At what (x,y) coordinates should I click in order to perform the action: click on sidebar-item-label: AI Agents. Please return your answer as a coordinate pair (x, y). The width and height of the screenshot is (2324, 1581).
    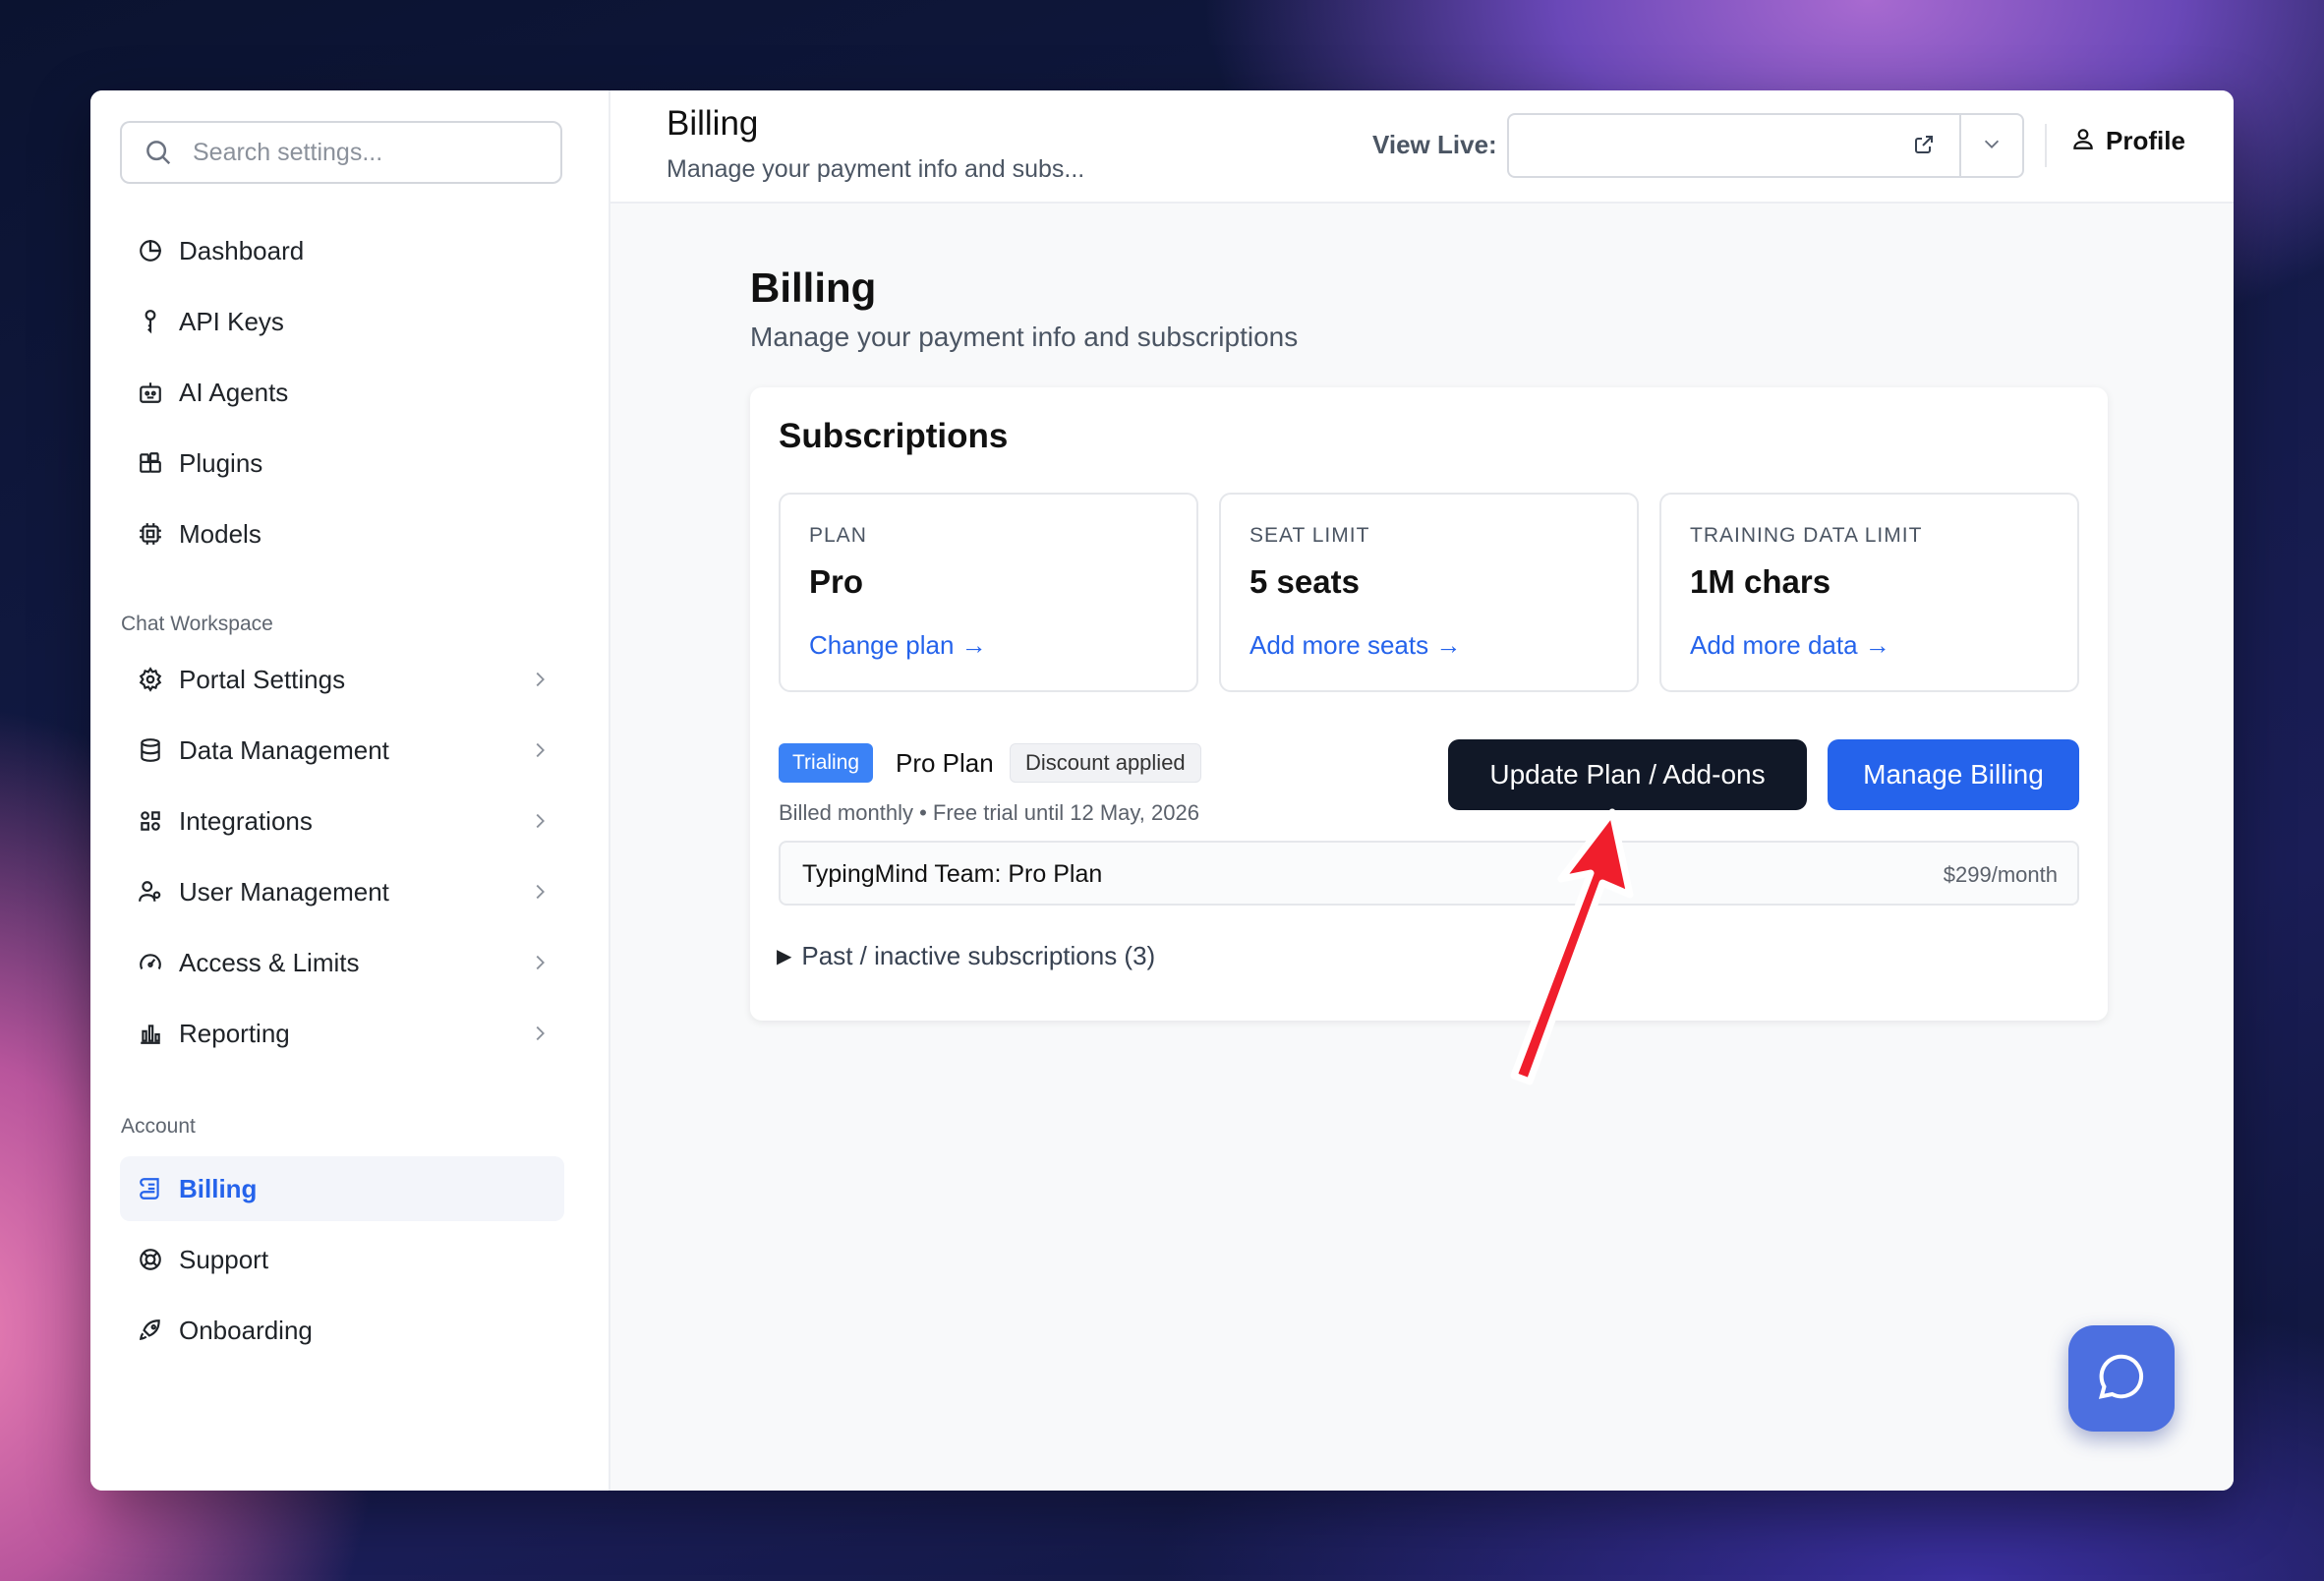
    Looking at the image, I should click on (234, 392).